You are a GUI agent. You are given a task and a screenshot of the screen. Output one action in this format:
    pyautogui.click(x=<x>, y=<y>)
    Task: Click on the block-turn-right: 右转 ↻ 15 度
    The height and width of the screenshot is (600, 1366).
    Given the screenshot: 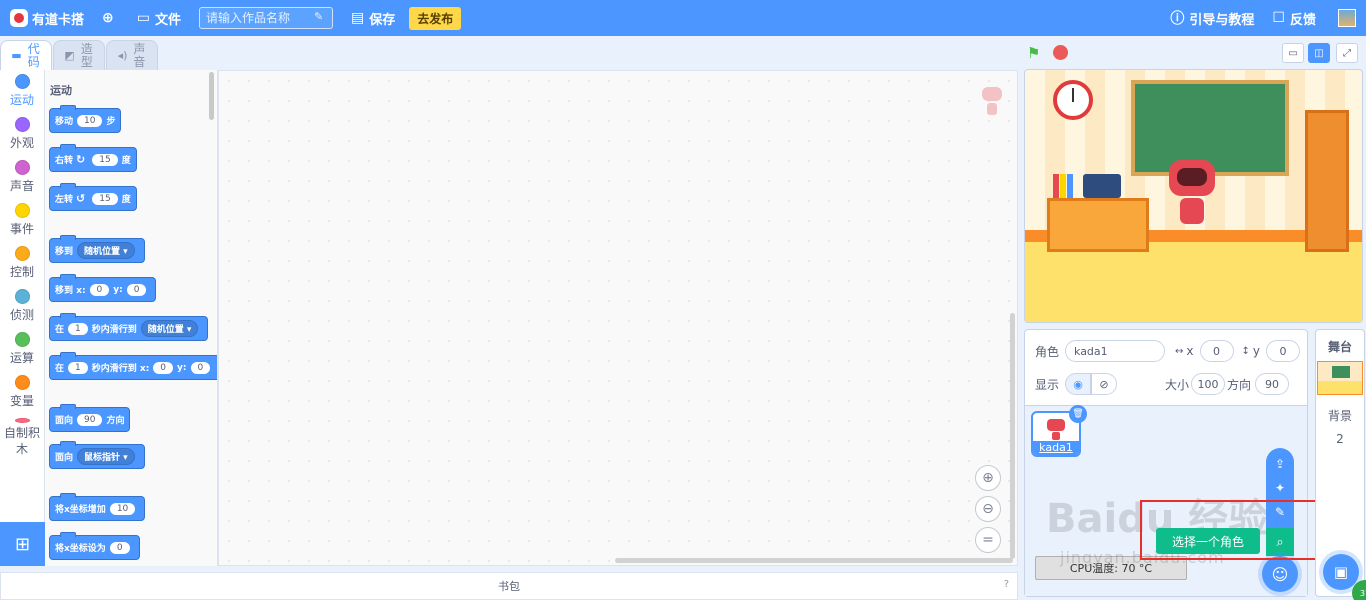 What is the action you would take?
    pyautogui.click(x=93, y=158)
    